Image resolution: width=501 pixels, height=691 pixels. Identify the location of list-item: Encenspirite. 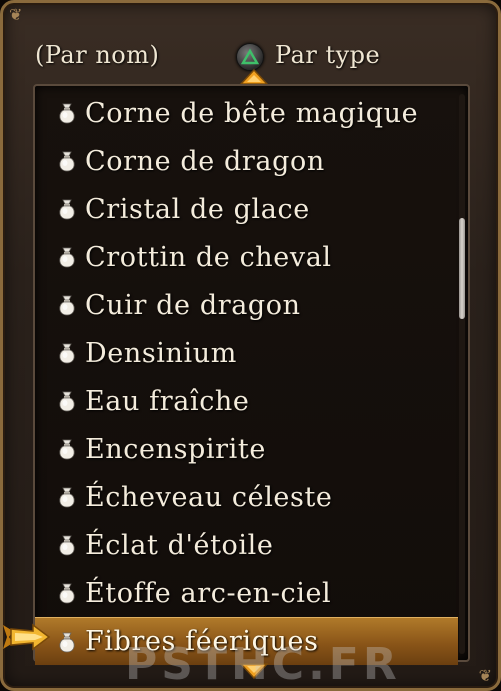
(246, 449).